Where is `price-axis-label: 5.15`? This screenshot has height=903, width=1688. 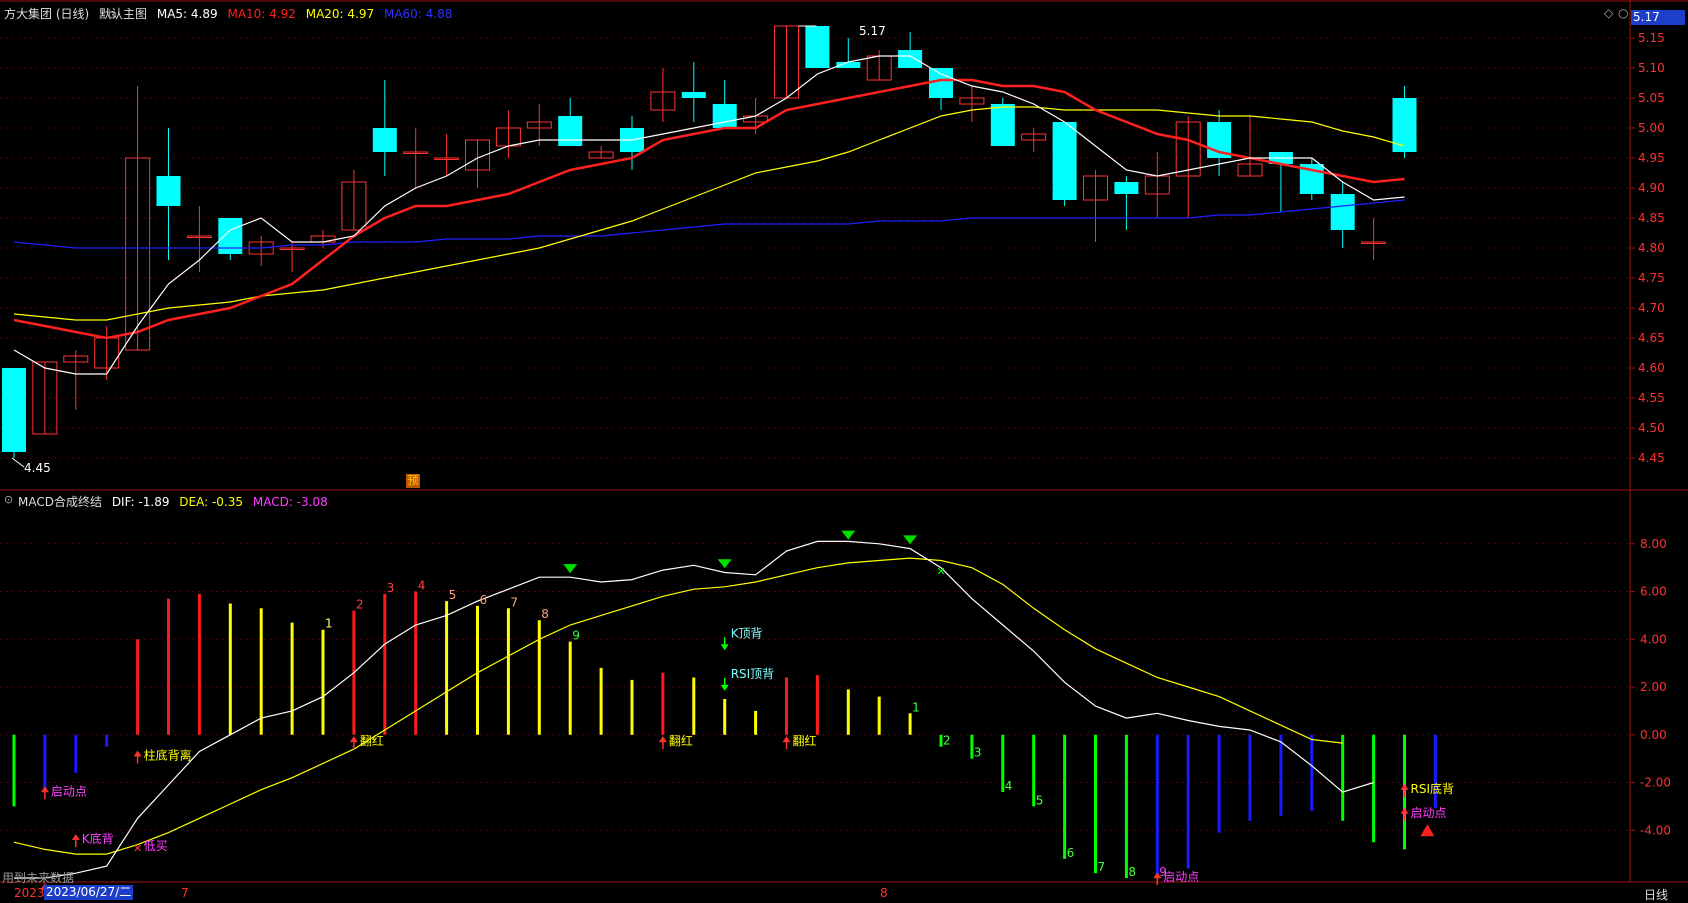
price-axis-label: 5.15 is located at coordinates (1651, 38).